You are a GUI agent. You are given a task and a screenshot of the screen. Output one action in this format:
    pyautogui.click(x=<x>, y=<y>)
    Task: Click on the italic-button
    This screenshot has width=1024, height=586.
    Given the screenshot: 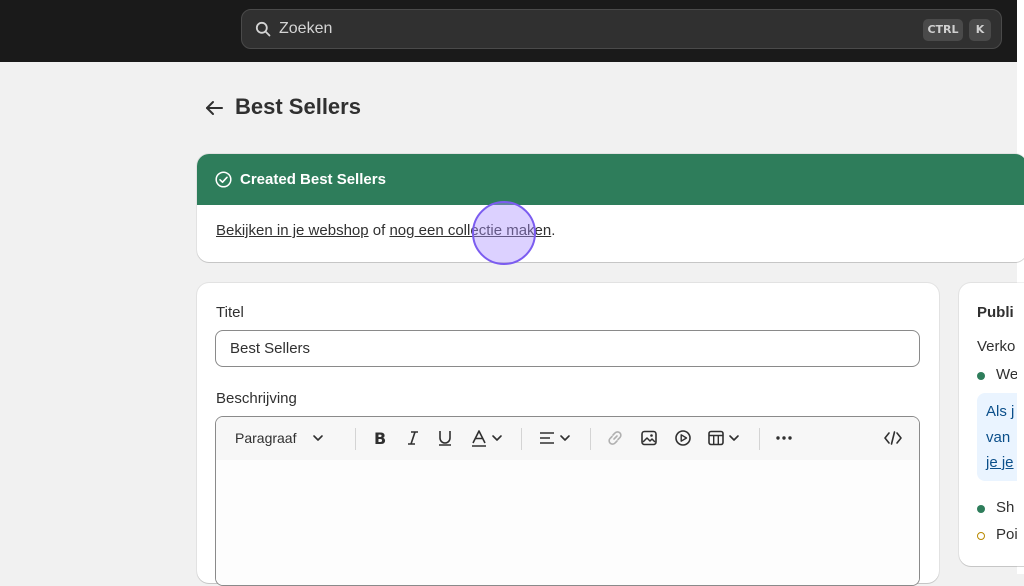 What is the action you would take?
    pyautogui.click(x=413, y=438)
    